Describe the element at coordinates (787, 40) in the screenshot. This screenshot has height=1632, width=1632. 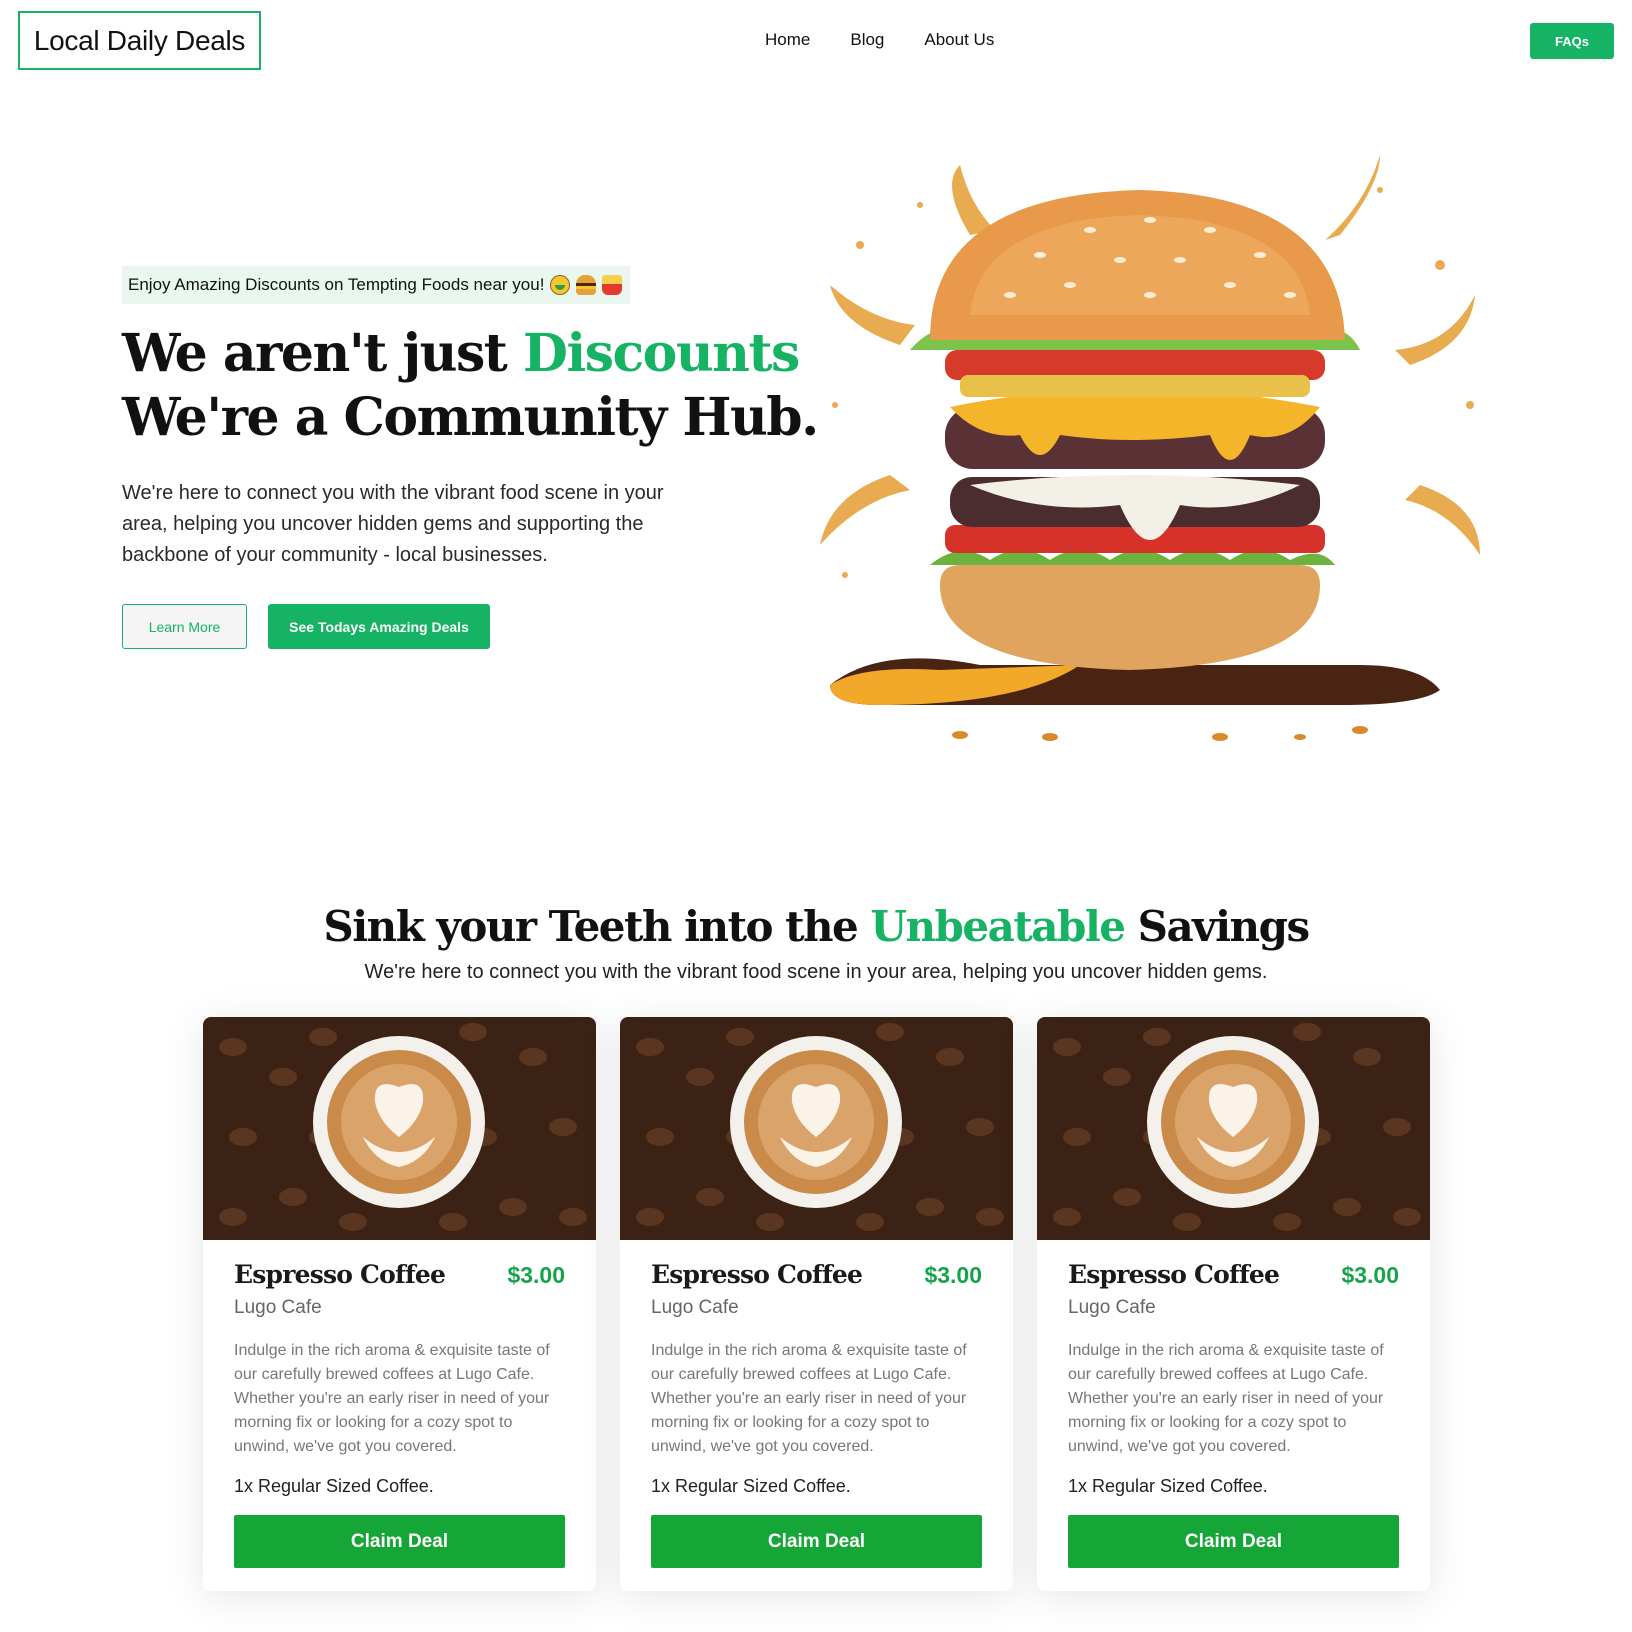
I see `nav-home: Home` at that location.